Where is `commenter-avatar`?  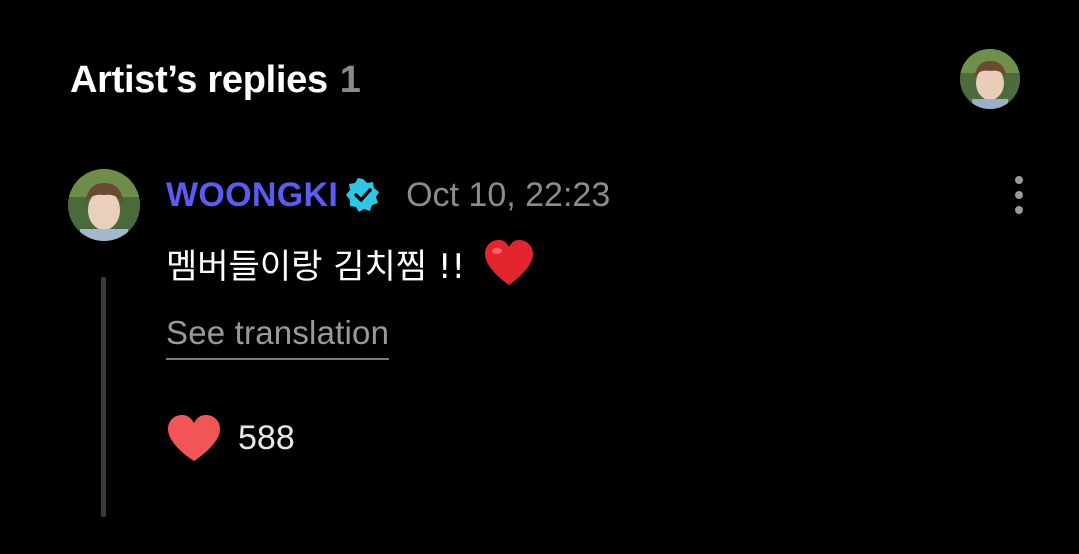 commenter-avatar is located at coordinates (104, 205).